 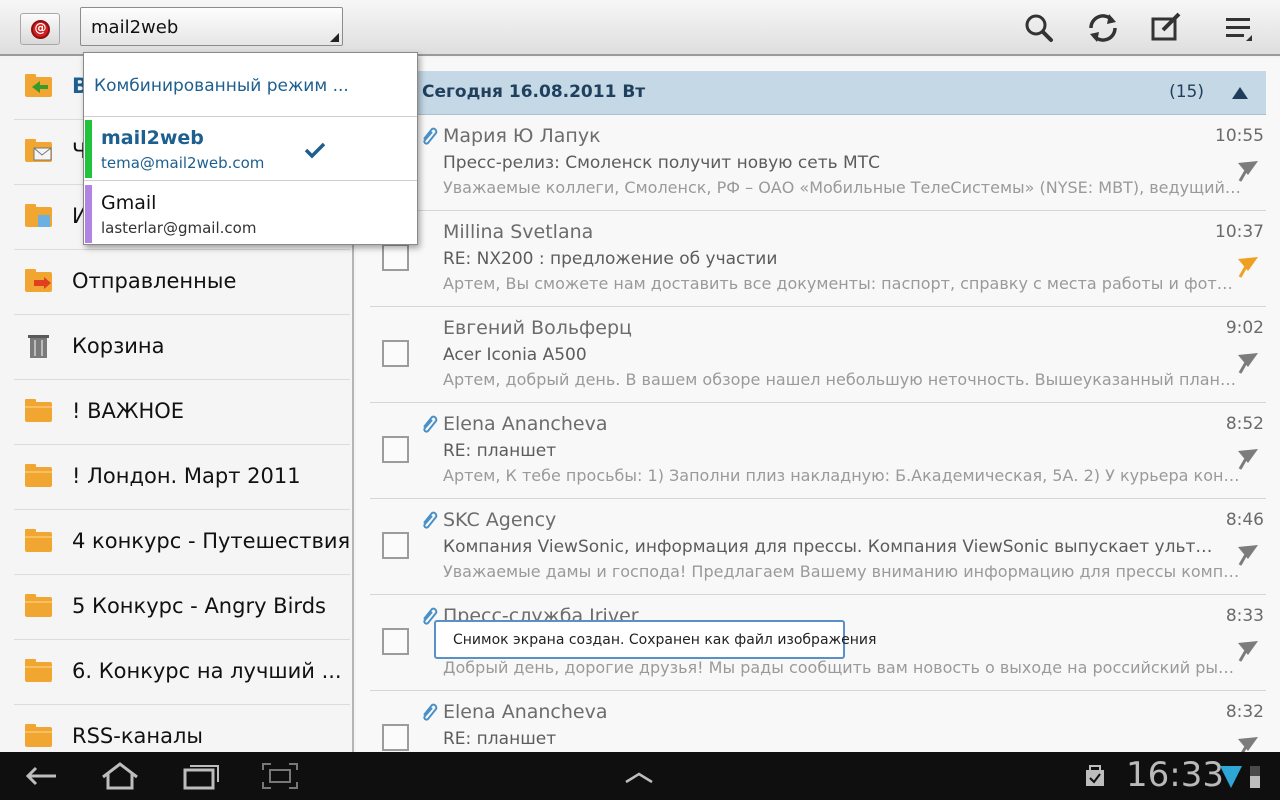 I want to click on back-icon, so click(x=41, y=776).